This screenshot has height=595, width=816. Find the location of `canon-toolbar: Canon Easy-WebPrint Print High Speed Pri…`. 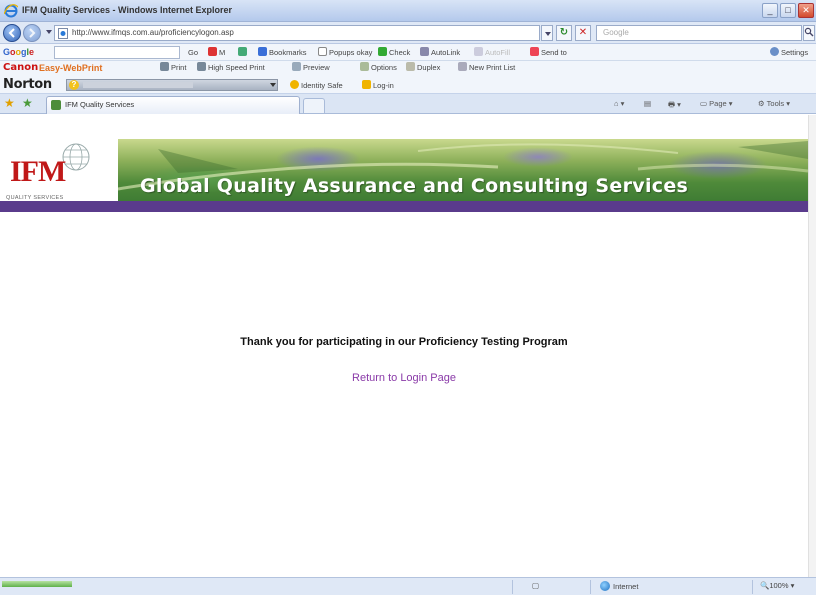

canon-toolbar: Canon Easy-WebPrint Print High Speed Pri… is located at coordinates (408, 68).